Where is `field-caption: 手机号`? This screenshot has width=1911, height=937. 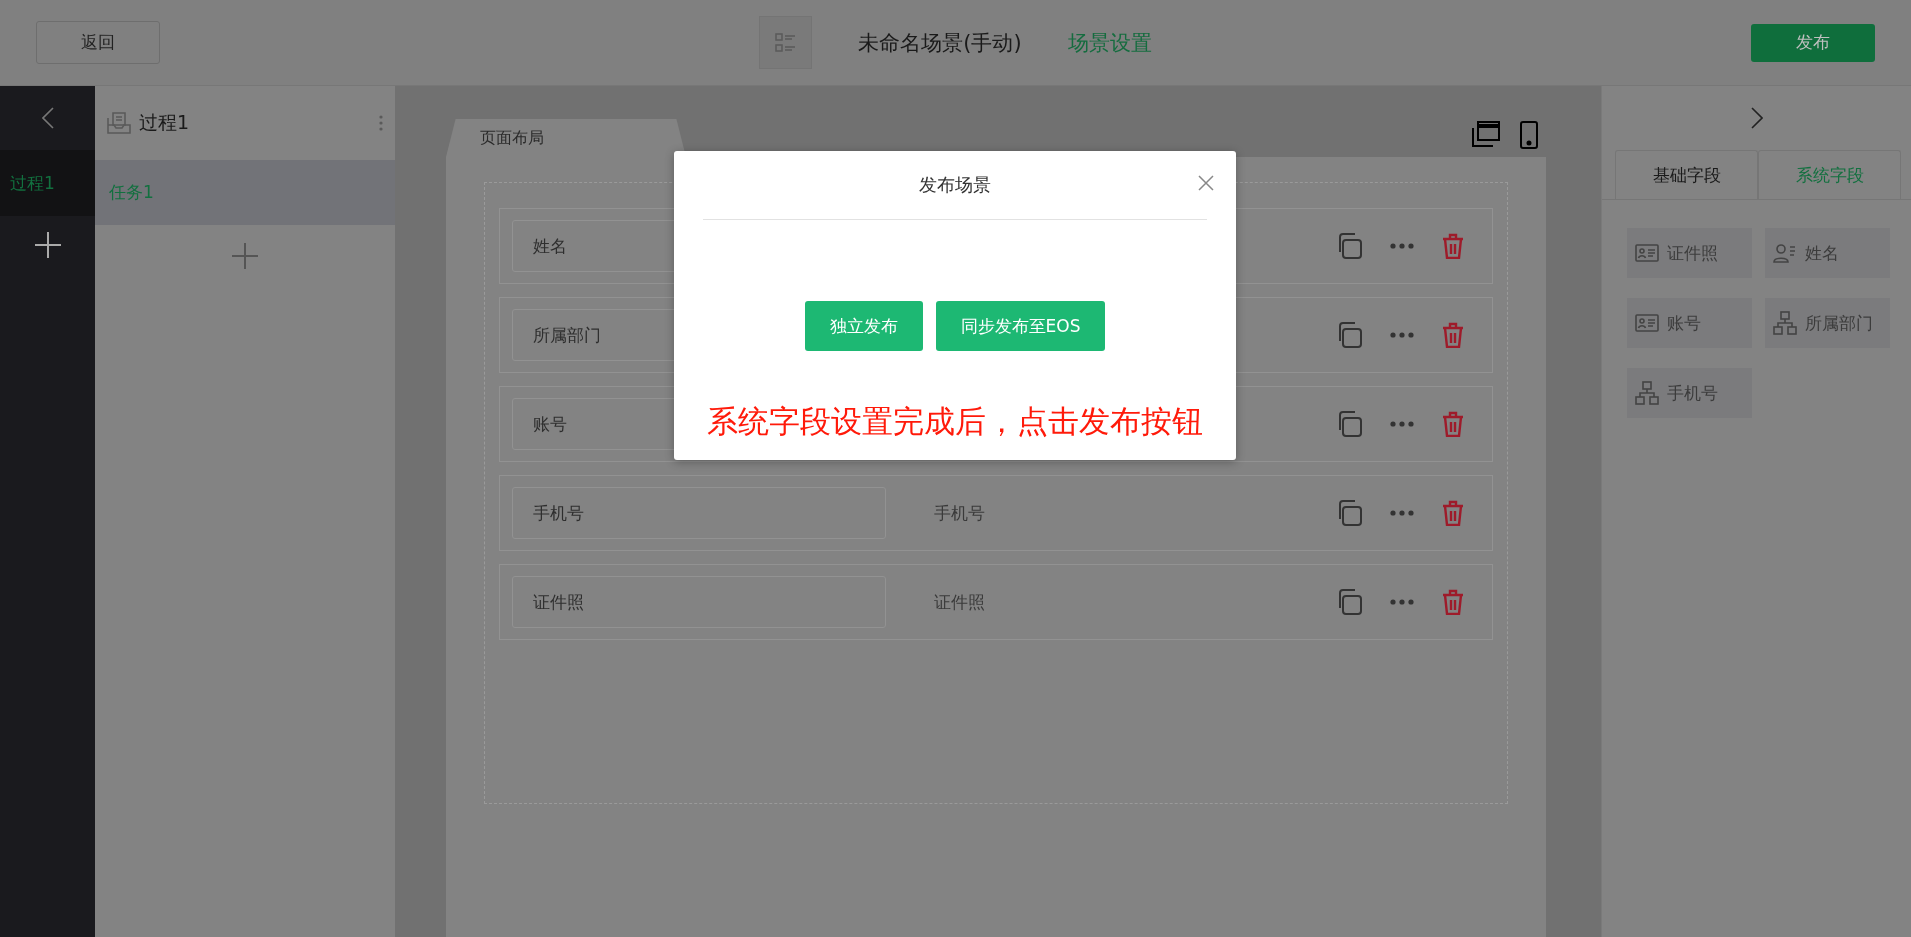
field-caption: 手机号 is located at coordinates (959, 513).